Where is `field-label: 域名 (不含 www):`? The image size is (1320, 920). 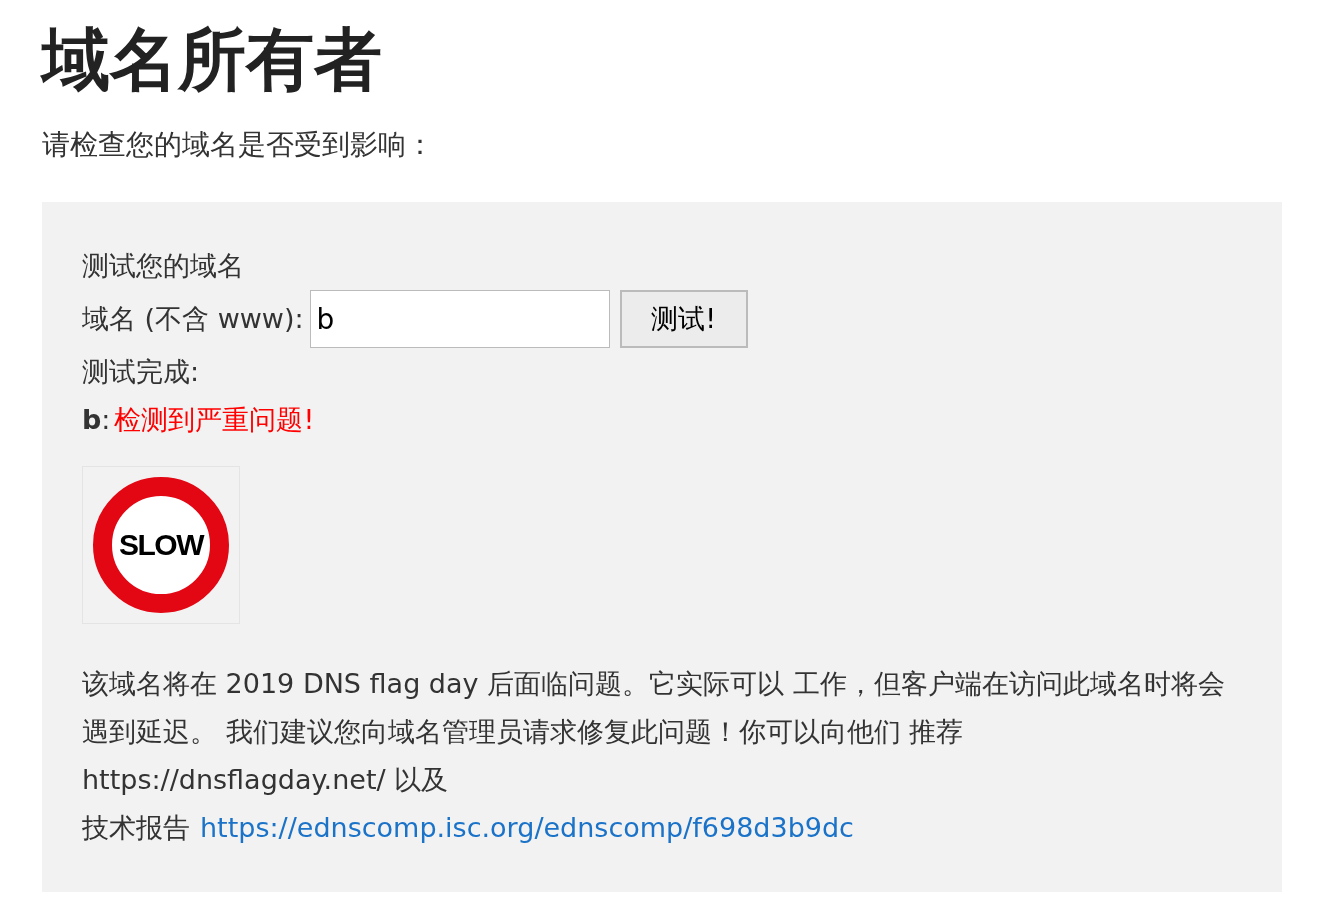
field-label: 域名 (不含 www): is located at coordinates (193, 319).